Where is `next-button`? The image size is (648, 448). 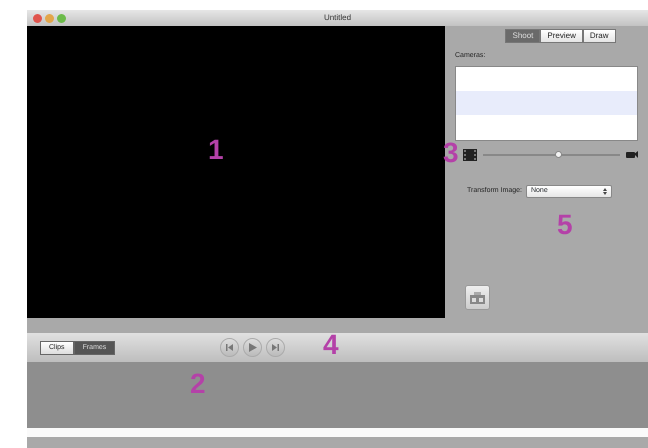
next-button is located at coordinates (276, 347).